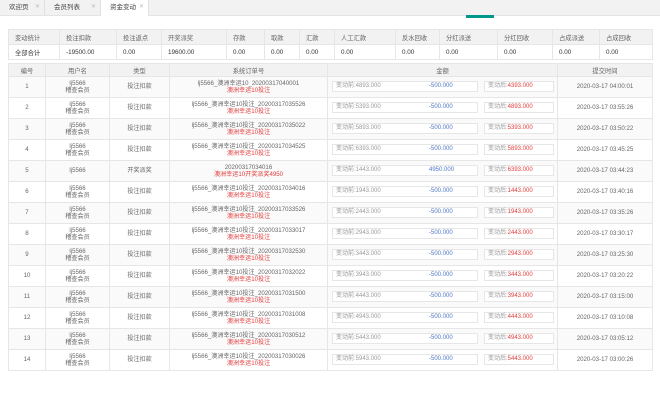 The image size is (660, 401). I want to click on tab-welcome: 欢迎页 ✕, so click(22, 7).